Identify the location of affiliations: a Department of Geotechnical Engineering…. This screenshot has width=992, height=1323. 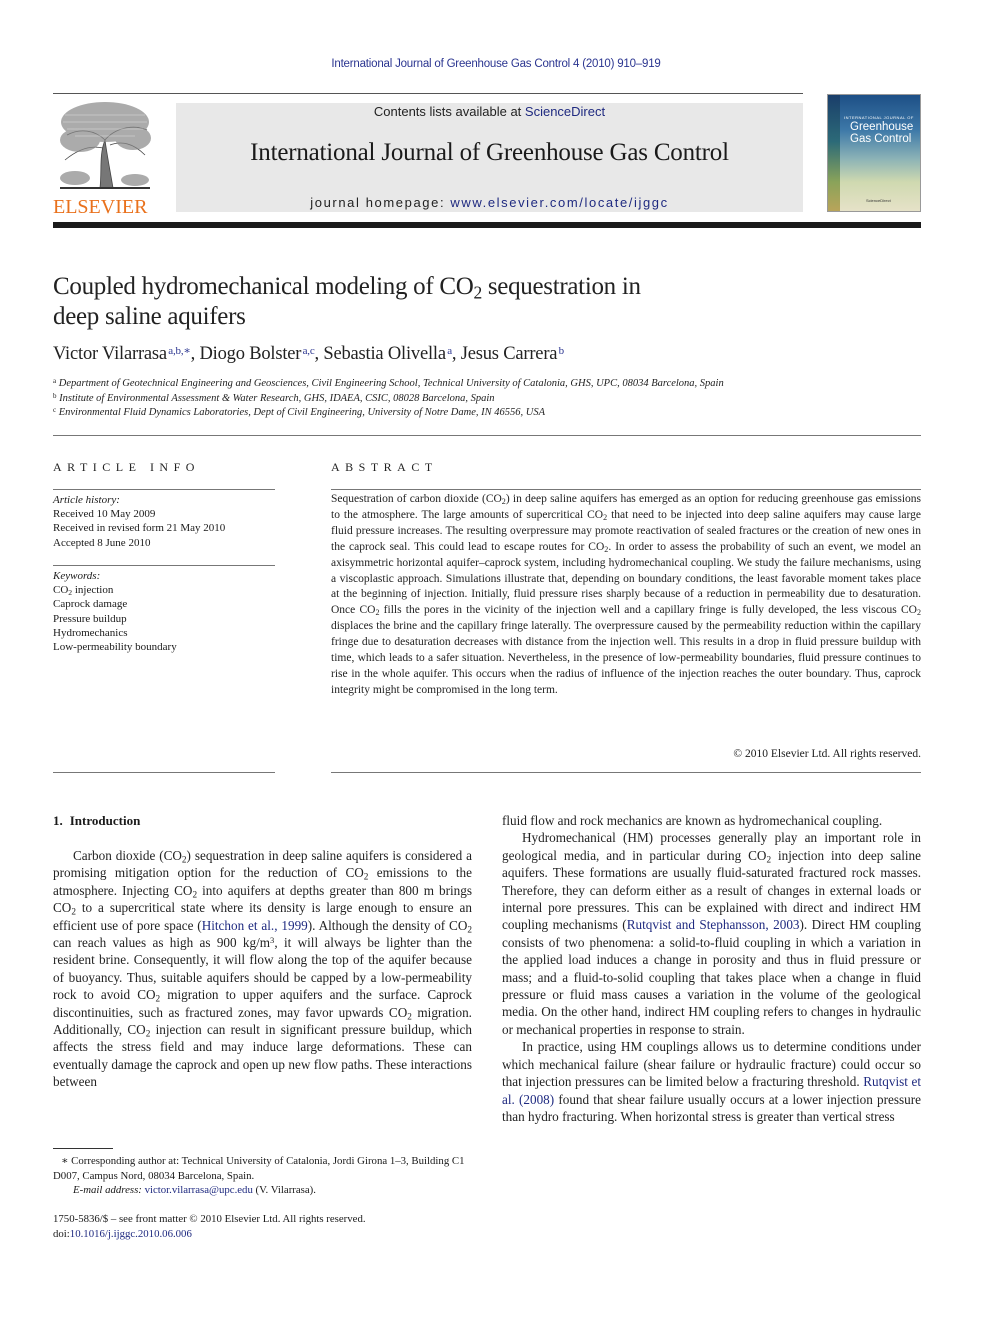
(487, 399).